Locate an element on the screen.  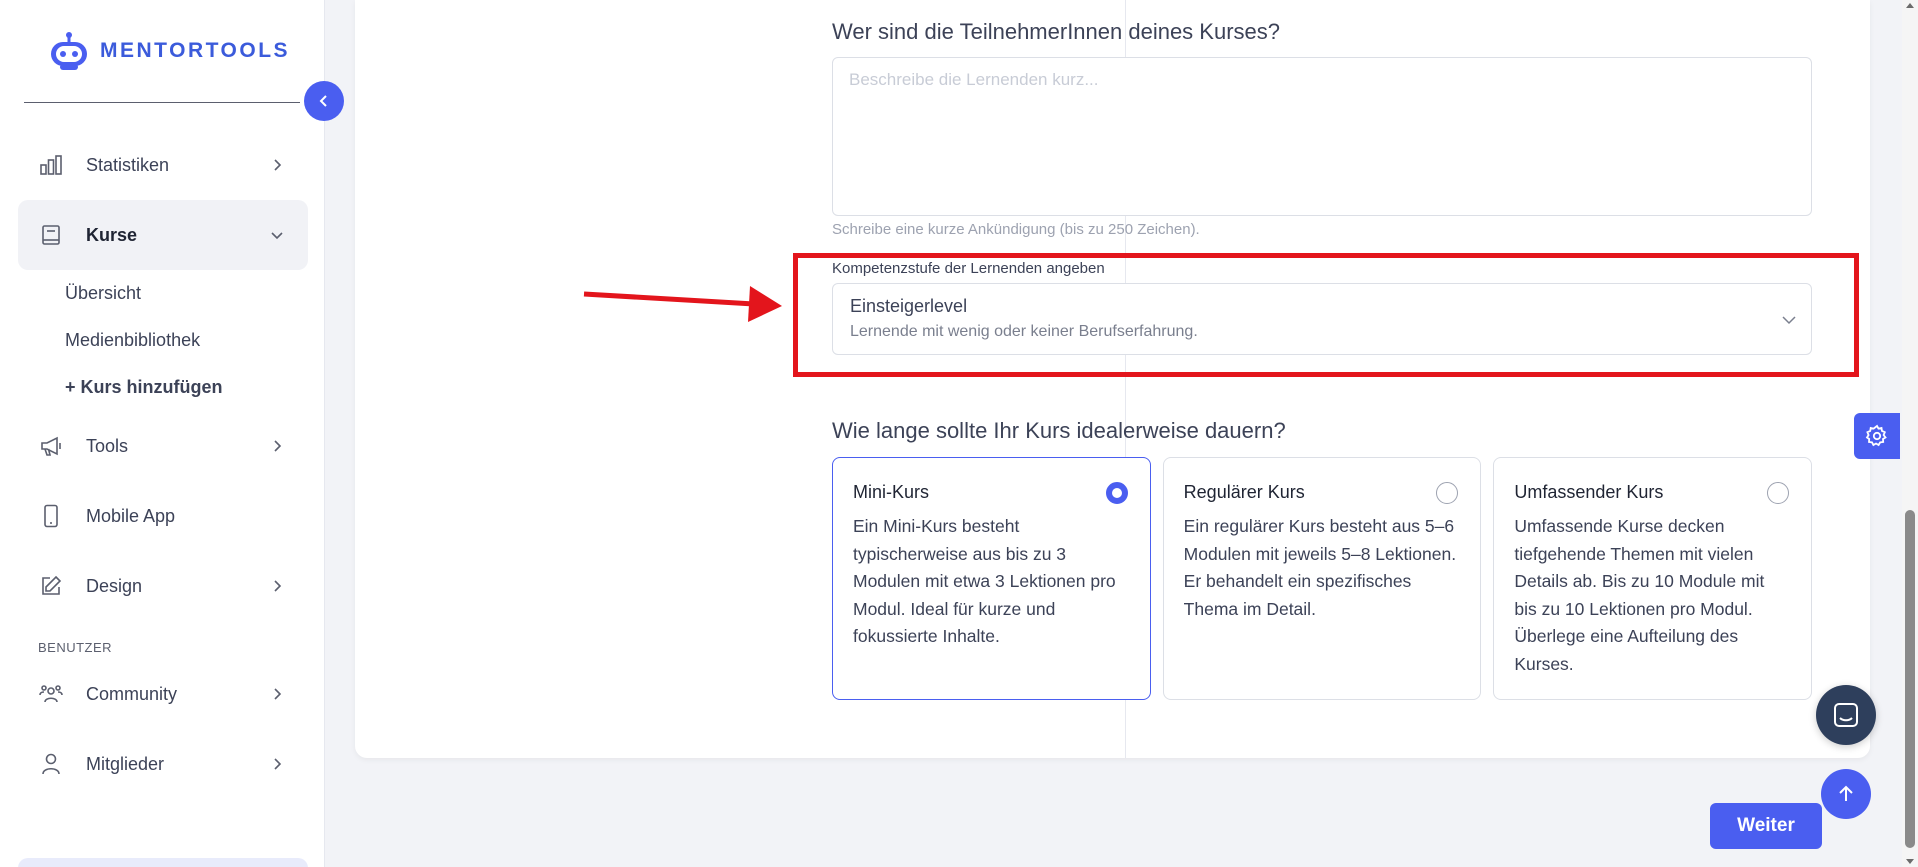
settings-tab is located at coordinates (1877, 436).